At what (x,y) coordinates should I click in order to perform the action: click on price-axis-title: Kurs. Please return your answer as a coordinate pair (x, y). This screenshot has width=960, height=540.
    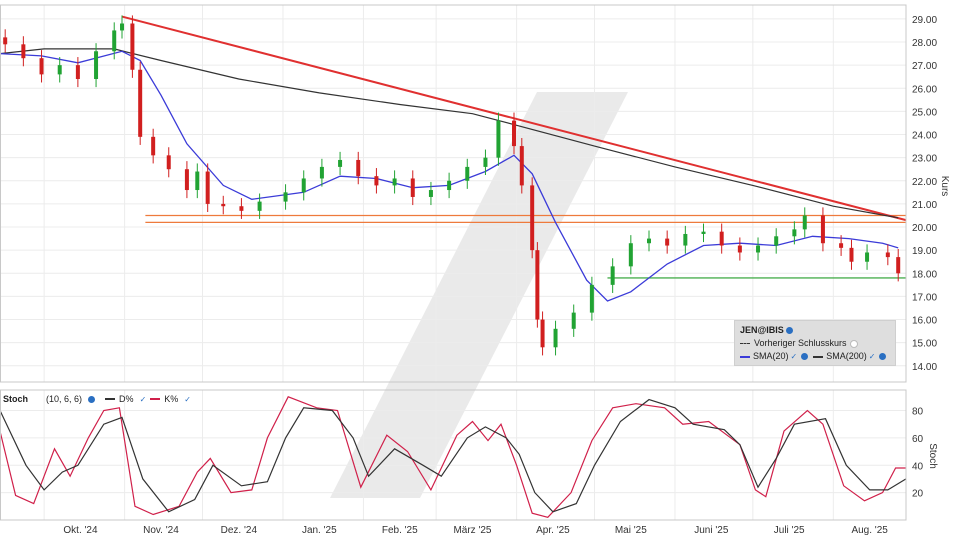
    Looking at the image, I should click on (944, 186).